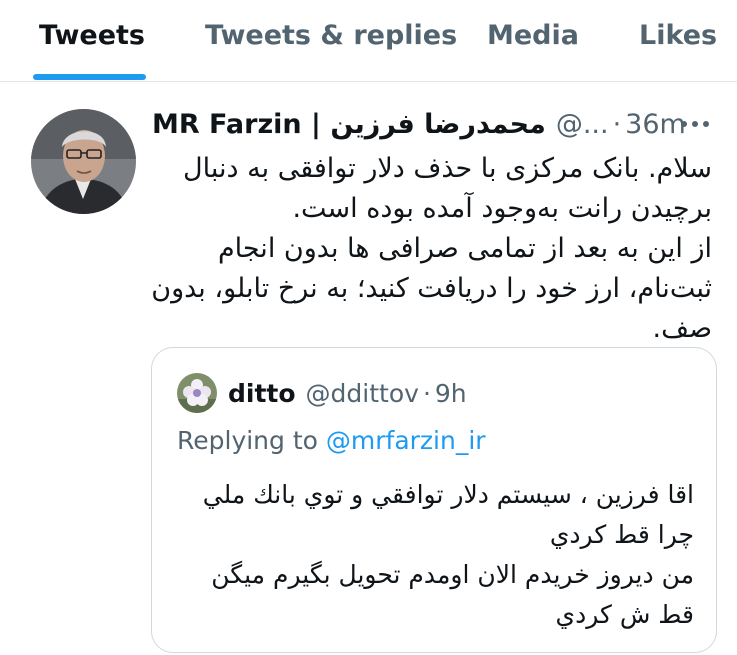 The height and width of the screenshot is (655, 737). What do you see at coordinates (362, 393) in the screenshot?
I see `quote-handle: @ddittov` at bounding box center [362, 393].